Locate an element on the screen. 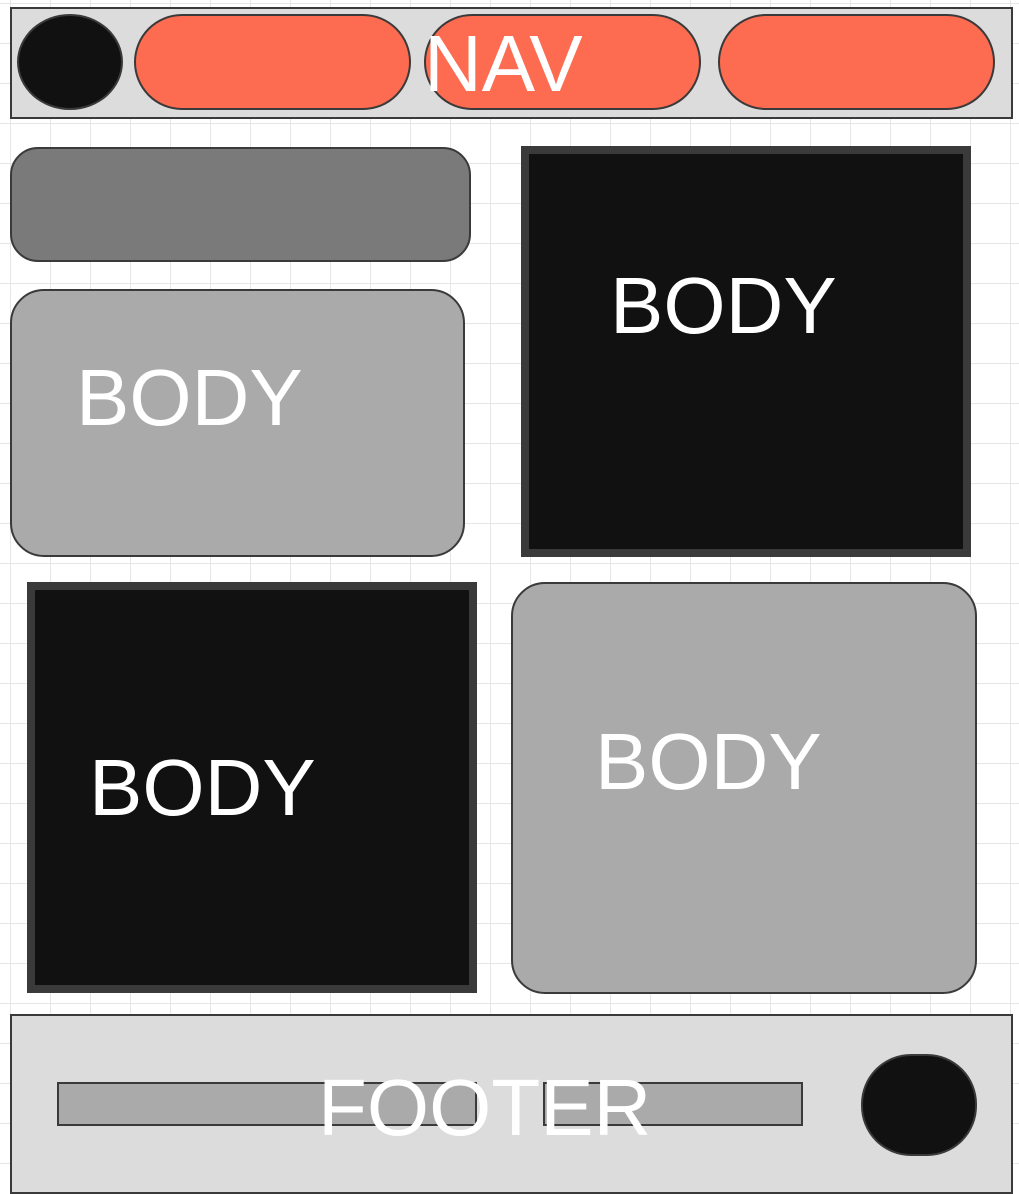 The width and height of the screenshot is (1019, 1194). logo-circle-icon is located at coordinates (70, 62).